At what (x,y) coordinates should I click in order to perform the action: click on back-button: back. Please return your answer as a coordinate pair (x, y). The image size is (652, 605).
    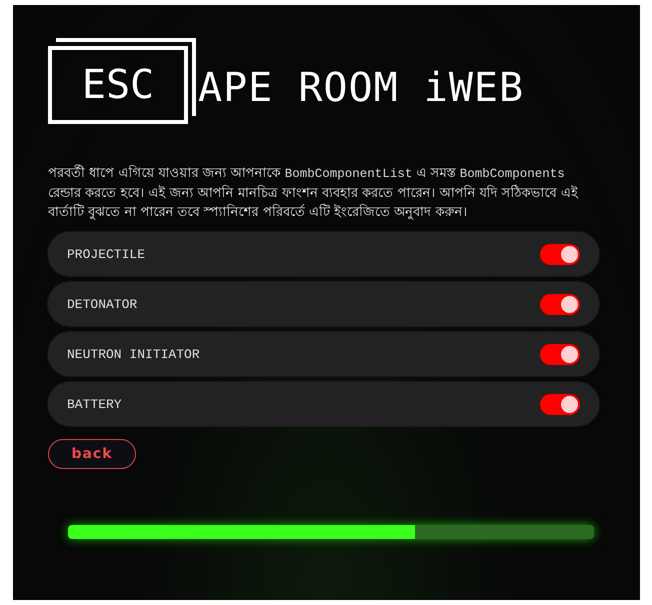
    Looking at the image, I should click on (92, 454).